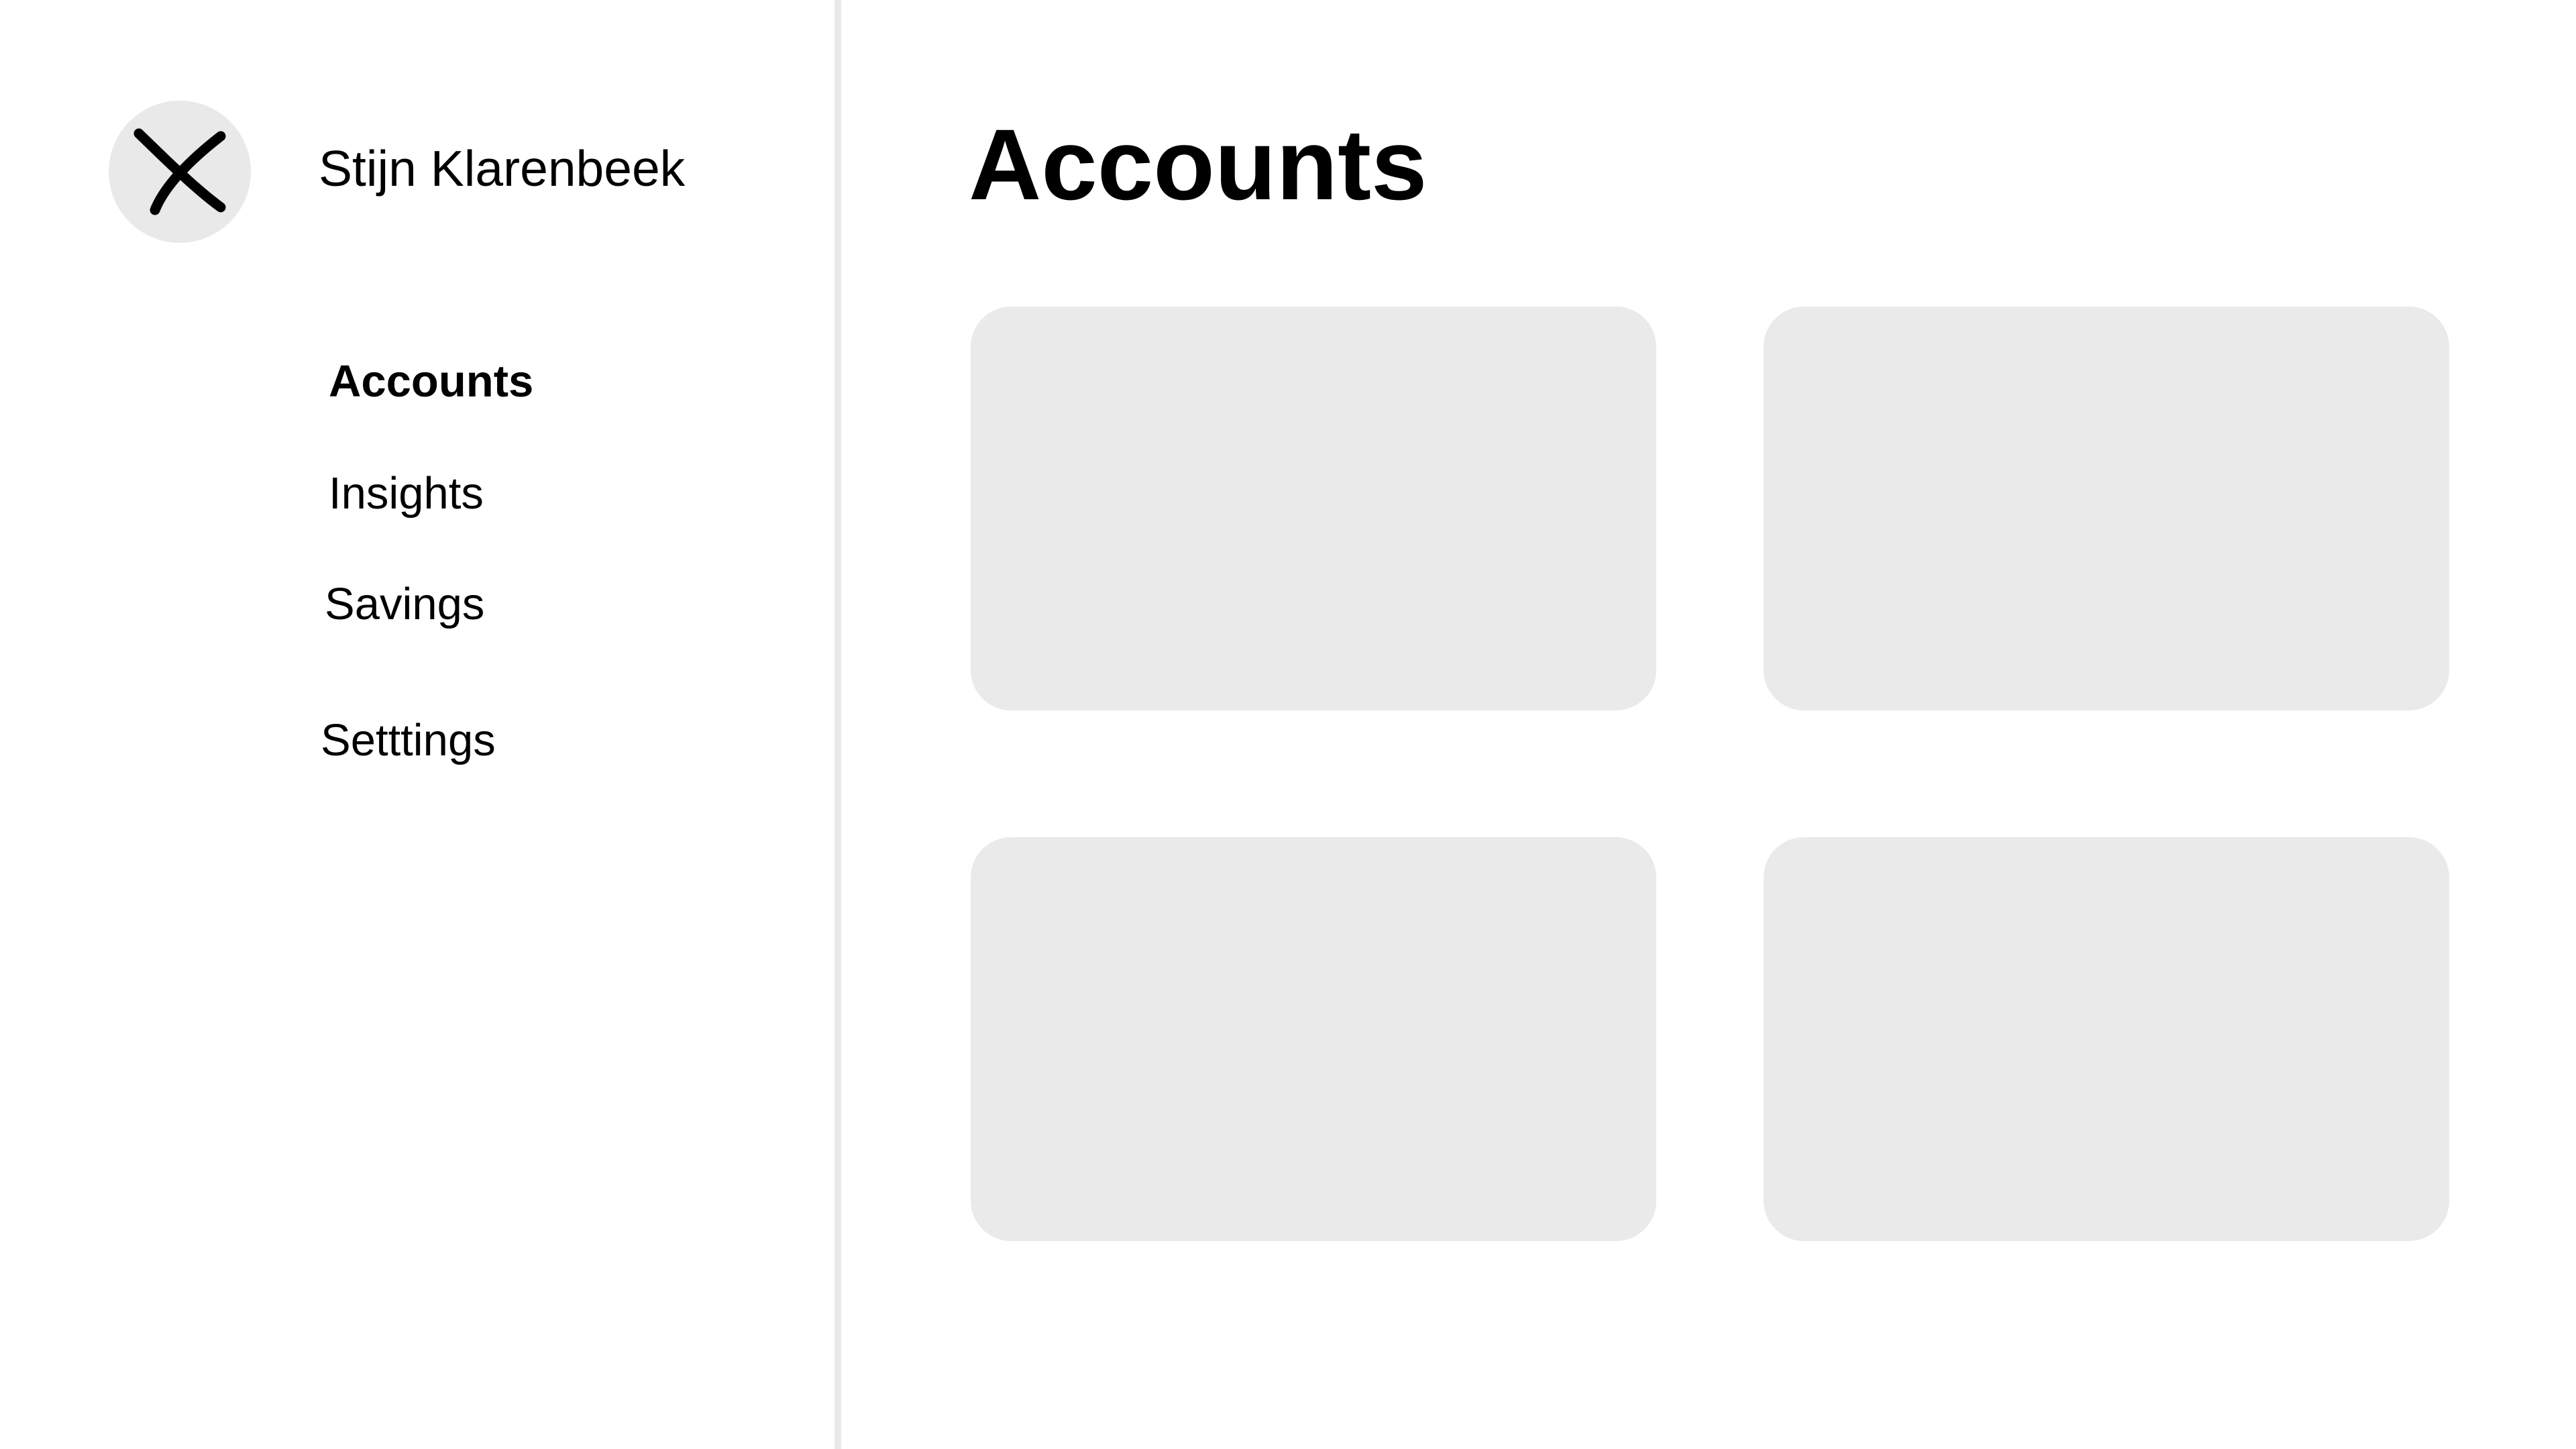 This screenshot has width=2576, height=1449. I want to click on sidebar-item-savings: Savings, so click(404, 604).